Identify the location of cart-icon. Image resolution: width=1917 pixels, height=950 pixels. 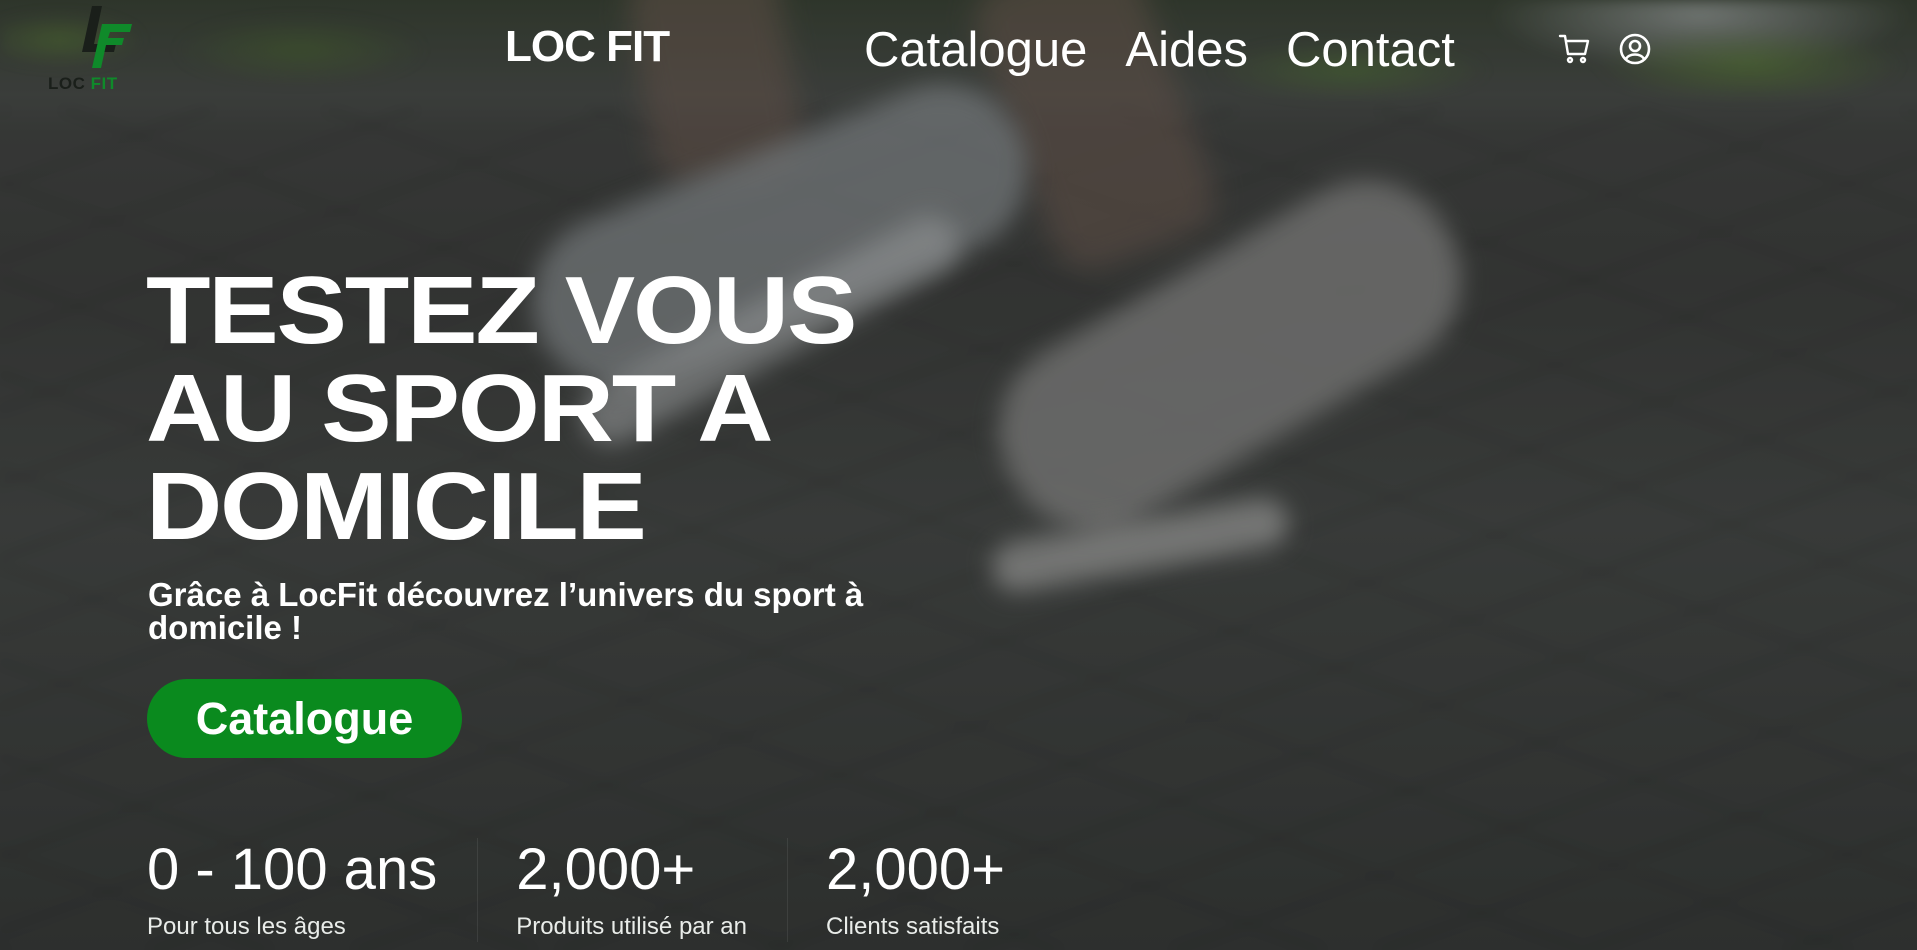
(1574, 49).